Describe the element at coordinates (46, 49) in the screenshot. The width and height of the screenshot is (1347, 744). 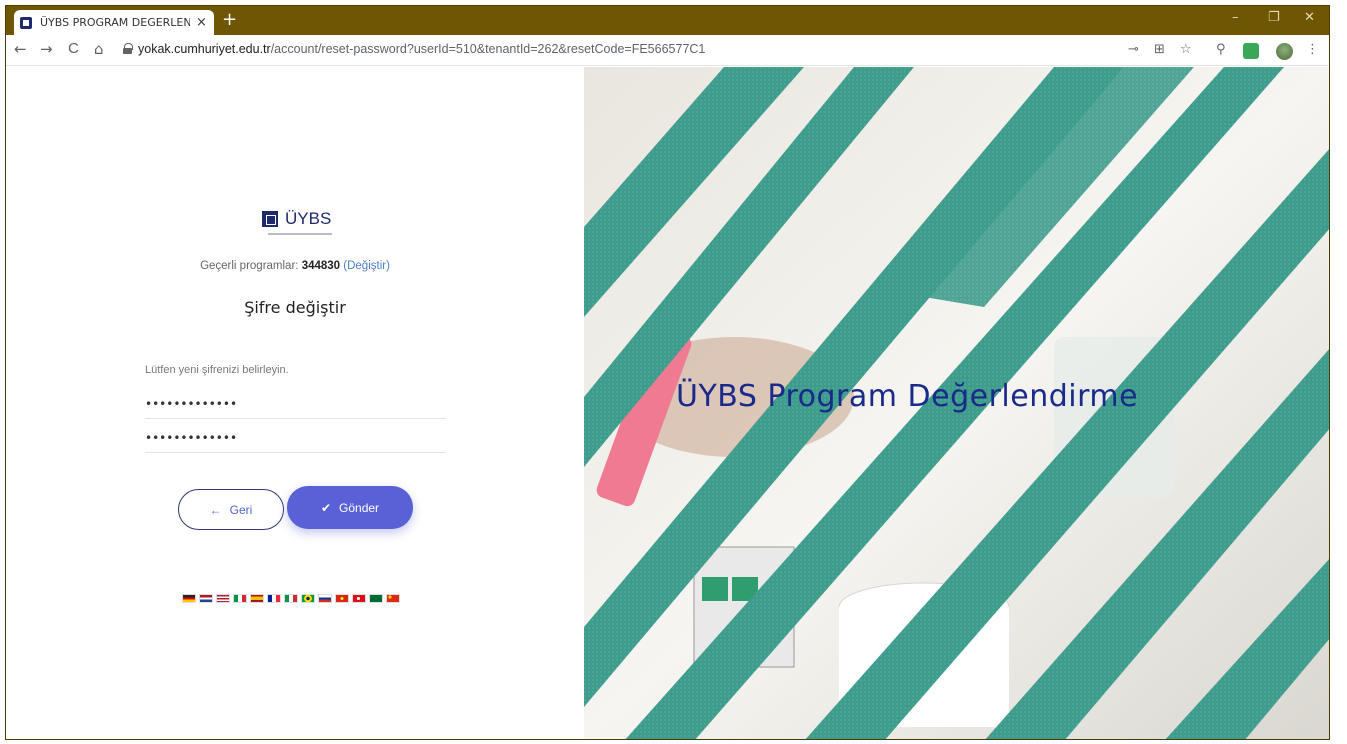
I see `forward-button: →` at that location.